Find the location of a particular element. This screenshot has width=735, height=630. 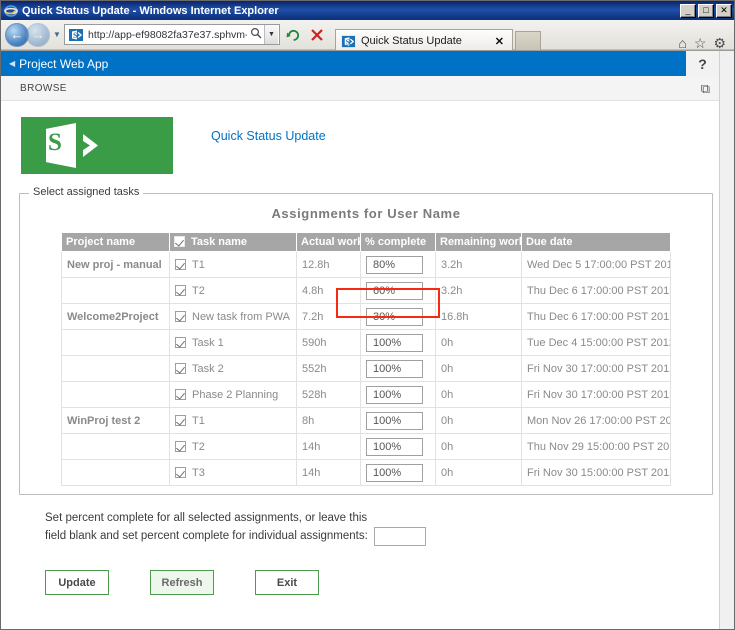

window-controls: _ □ ✕ is located at coordinates (706, 10).